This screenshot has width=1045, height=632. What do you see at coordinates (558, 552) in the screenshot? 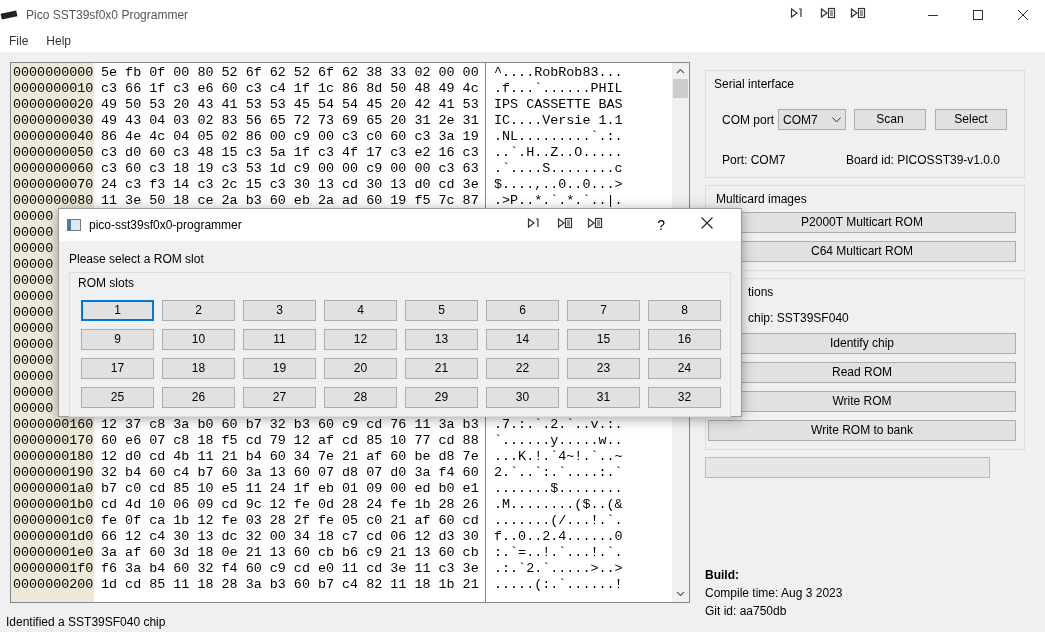
I see `ascii-text: :.`=..!.`...!.`.` at bounding box center [558, 552].